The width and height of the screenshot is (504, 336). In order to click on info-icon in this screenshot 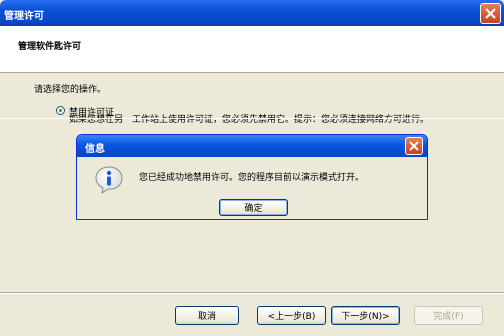, I will do `click(109, 180)`.